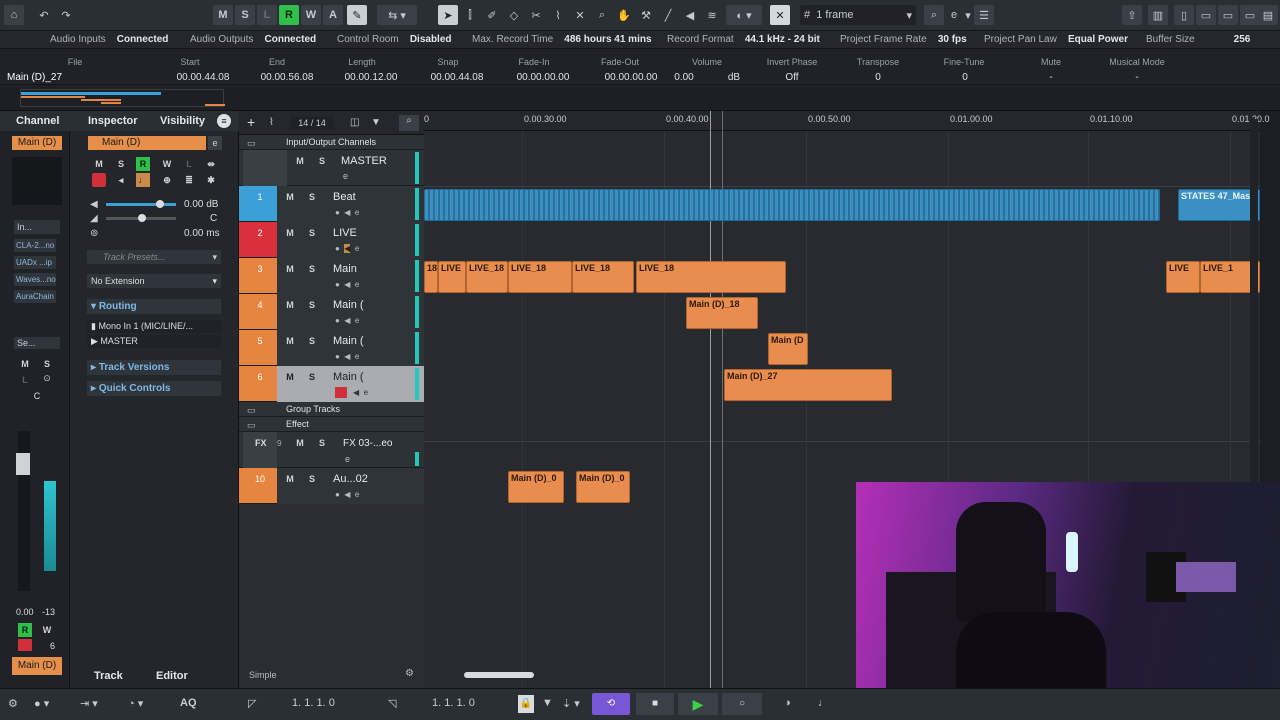  What do you see at coordinates (431, 277) in the screenshot?
I see `live-clip: 18` at bounding box center [431, 277].